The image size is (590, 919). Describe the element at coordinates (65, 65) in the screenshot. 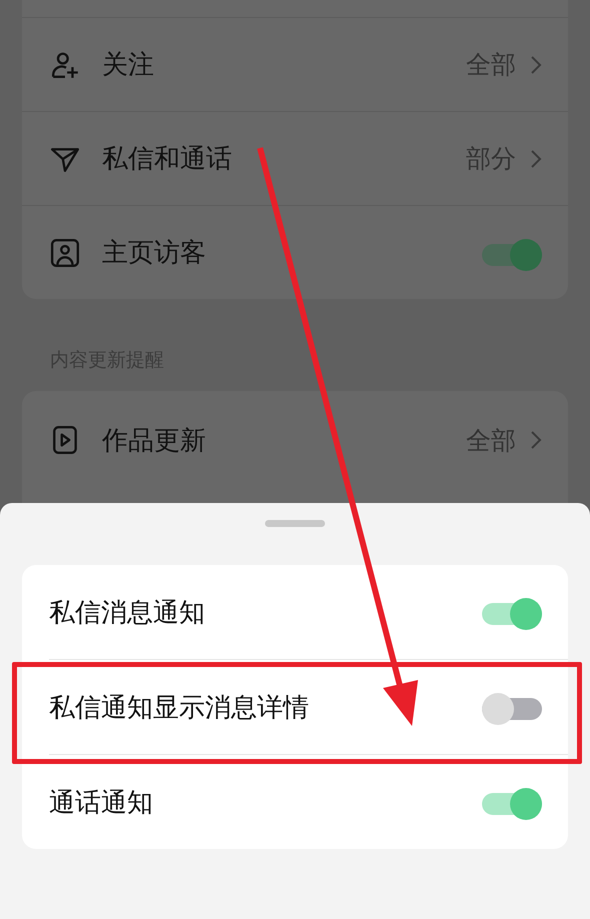

I see `person-add-icon` at that location.